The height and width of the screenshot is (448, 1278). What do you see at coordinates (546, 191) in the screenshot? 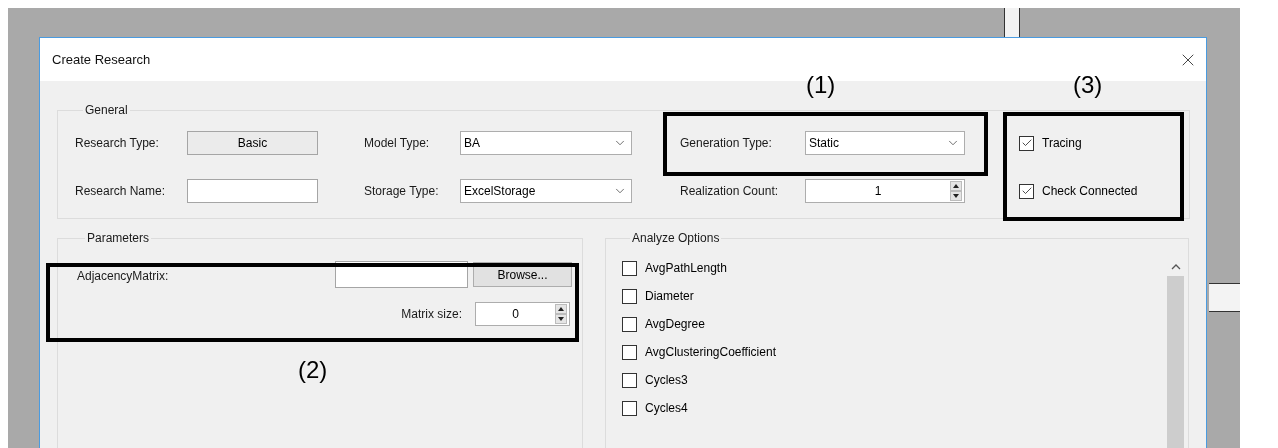
I see `dropdown: ExcelStorage` at bounding box center [546, 191].